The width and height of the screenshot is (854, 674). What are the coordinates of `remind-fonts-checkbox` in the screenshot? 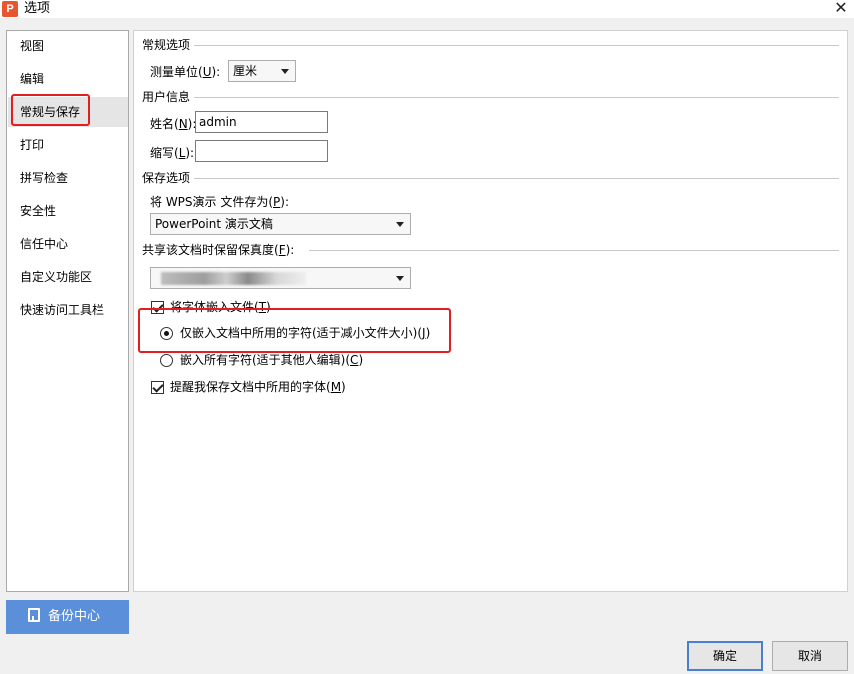 It's located at (157, 387).